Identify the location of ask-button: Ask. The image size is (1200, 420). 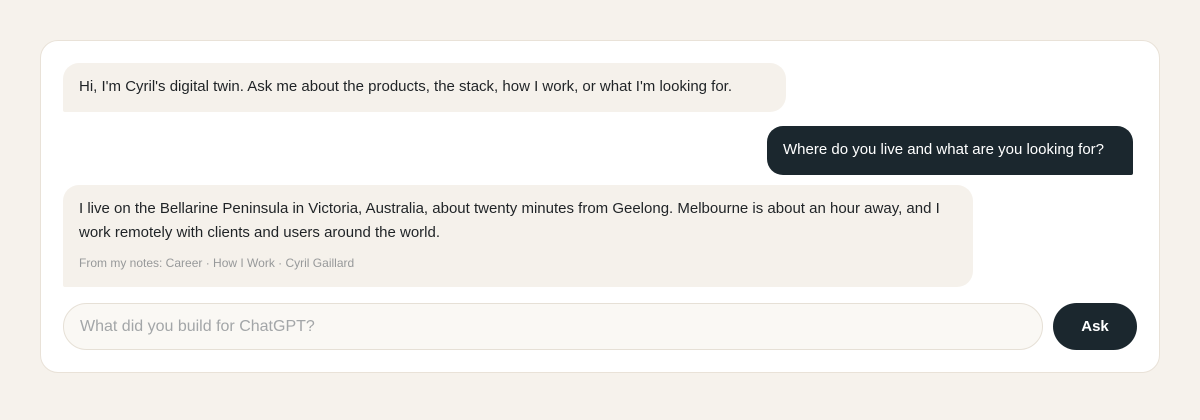
(1095, 326).